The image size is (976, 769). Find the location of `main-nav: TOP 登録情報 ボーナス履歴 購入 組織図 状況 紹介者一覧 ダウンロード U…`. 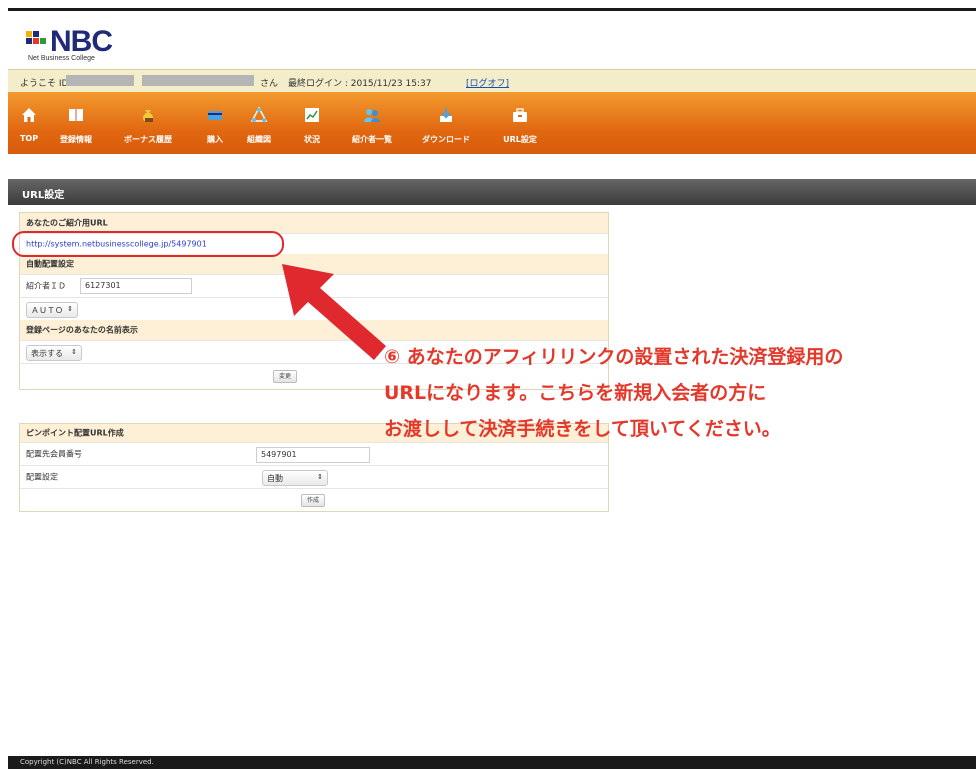

main-nav: TOP 登録情報 ボーナス履歴 購入 組織図 状況 紹介者一覧 ダウンロード U… is located at coordinates (492, 123).